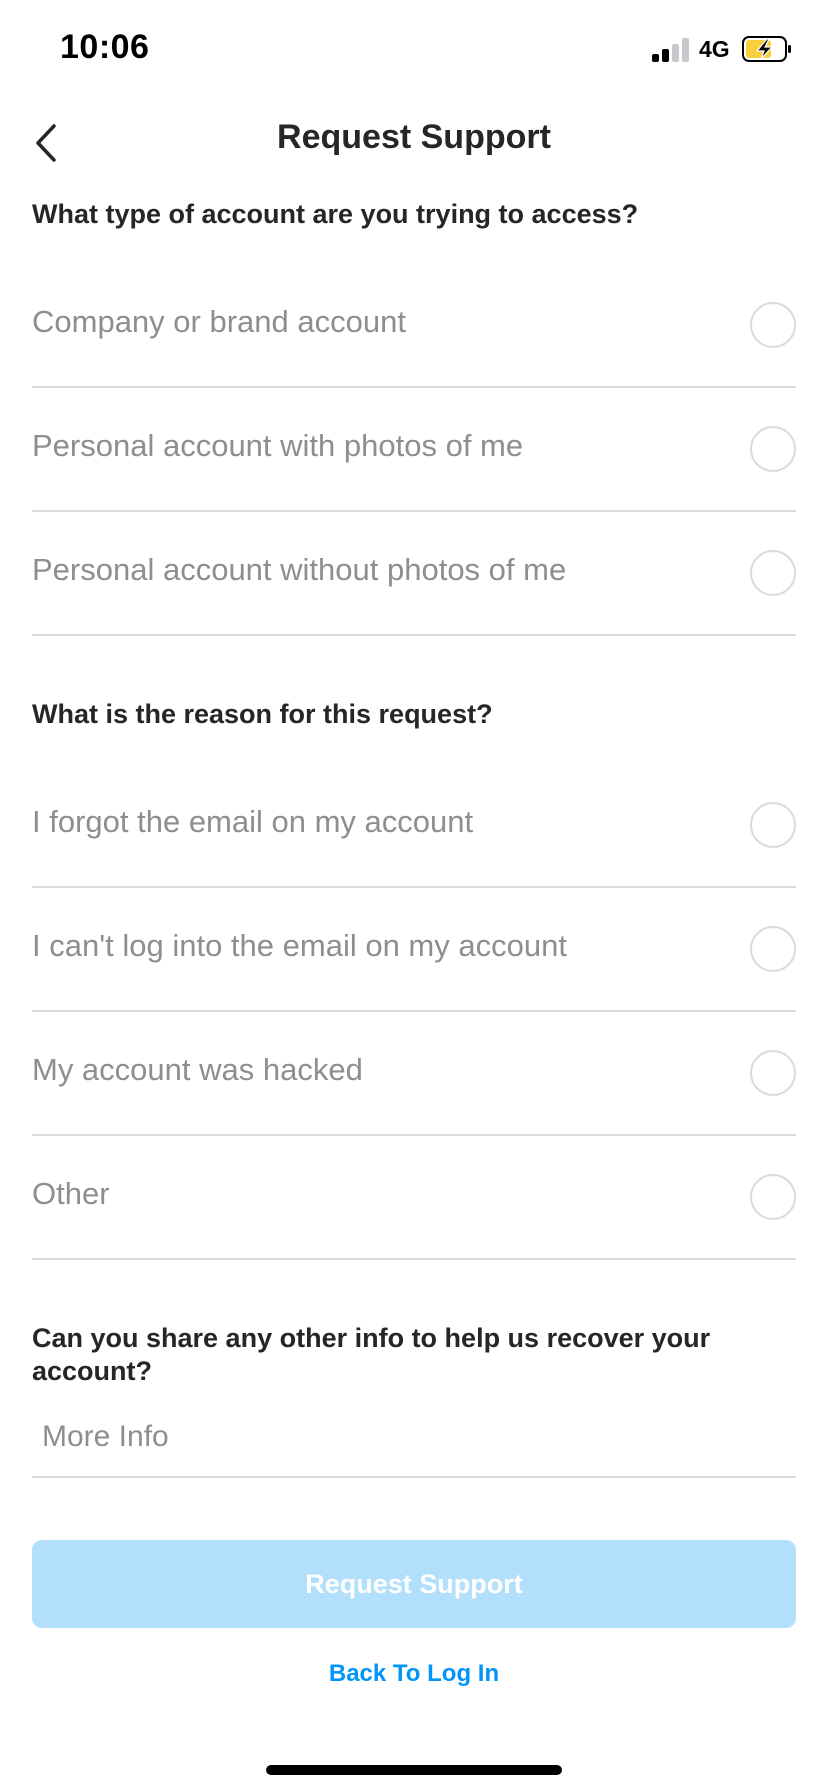  I want to click on option-personal-without-photos: Personal account without photos of me, so click(414, 574).